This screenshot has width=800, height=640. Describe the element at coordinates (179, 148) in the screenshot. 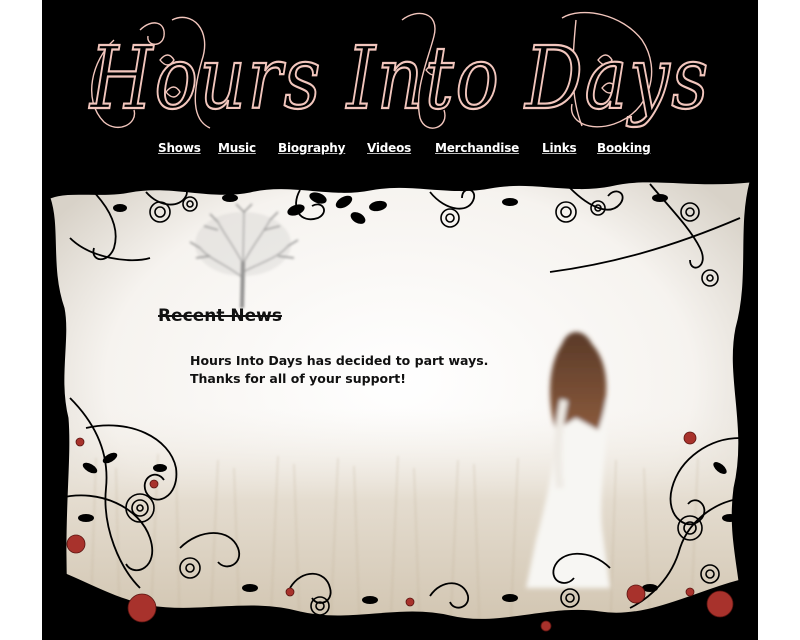

I see `nav-shows: Shows` at that location.